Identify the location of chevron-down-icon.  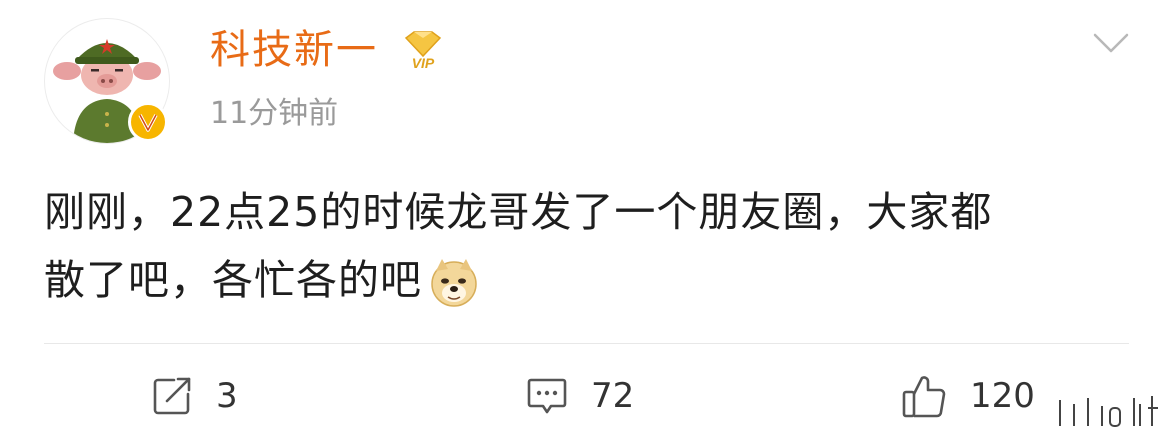
(1111, 43).